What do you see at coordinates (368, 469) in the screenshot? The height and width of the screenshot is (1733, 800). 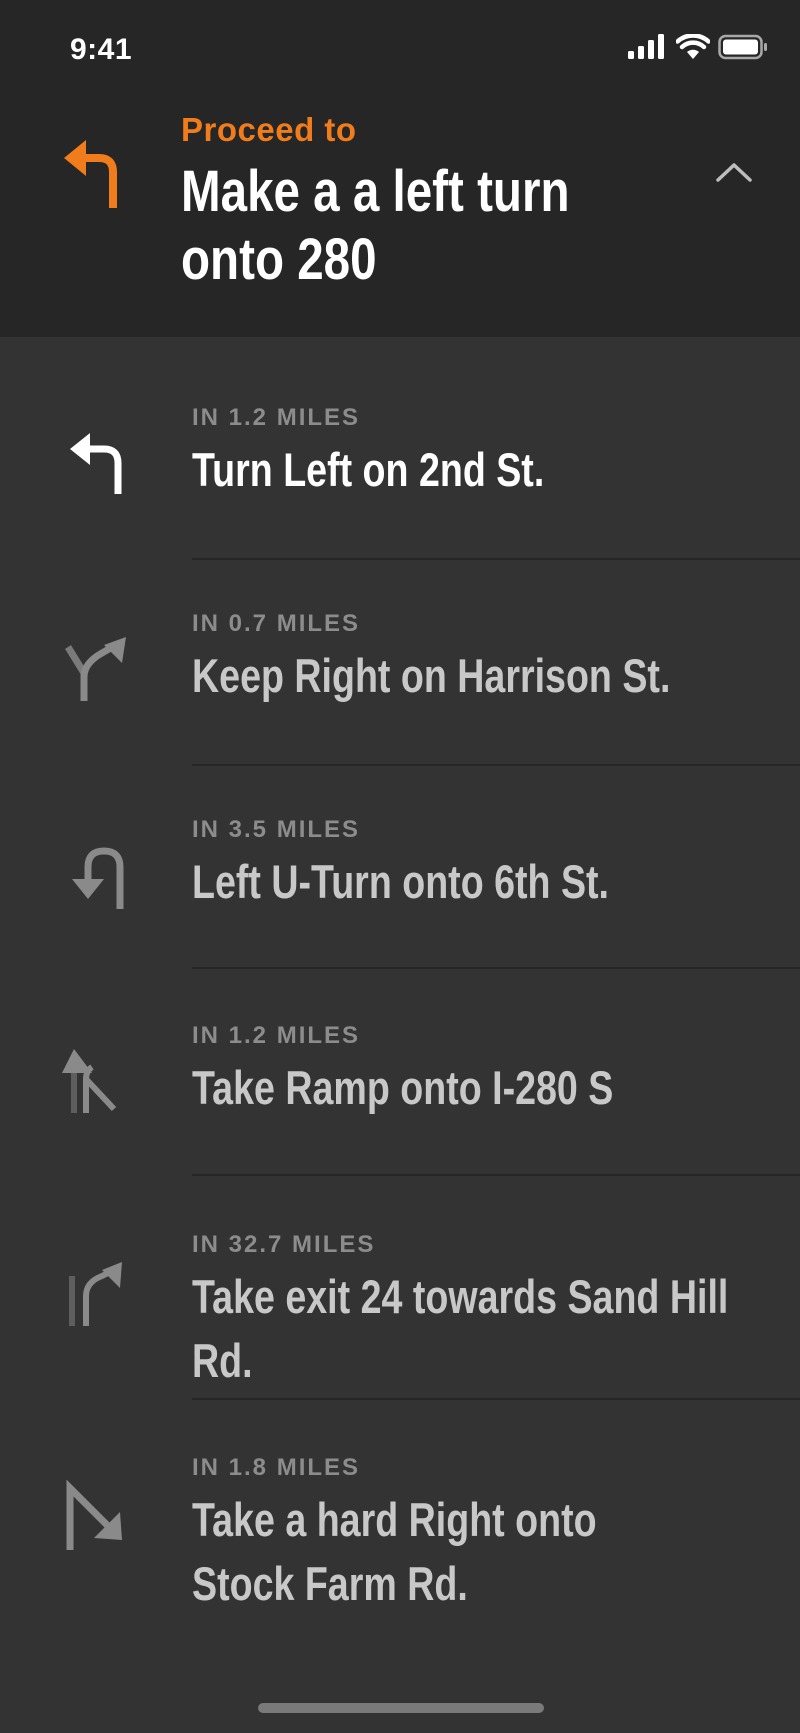 I see `step-instruction: Turn Left on 2nd St.` at bounding box center [368, 469].